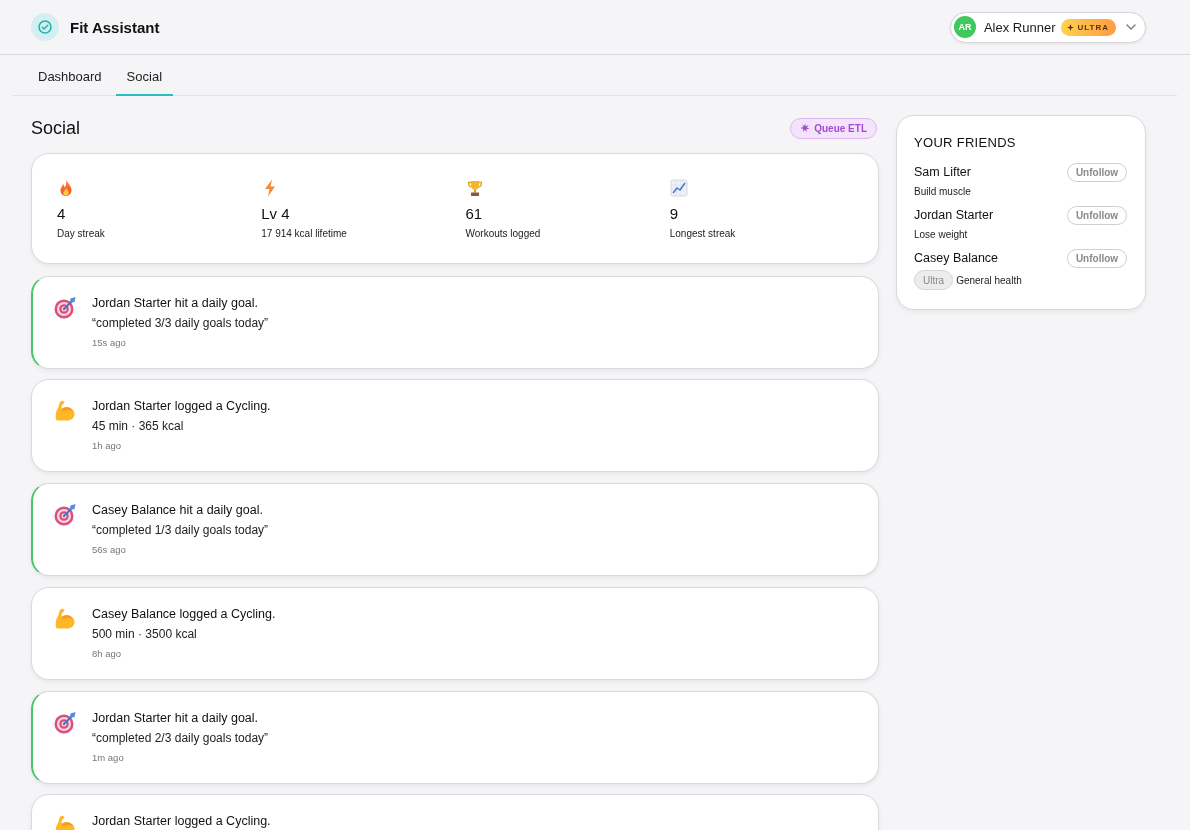  I want to click on tab: Social, so click(144, 75).